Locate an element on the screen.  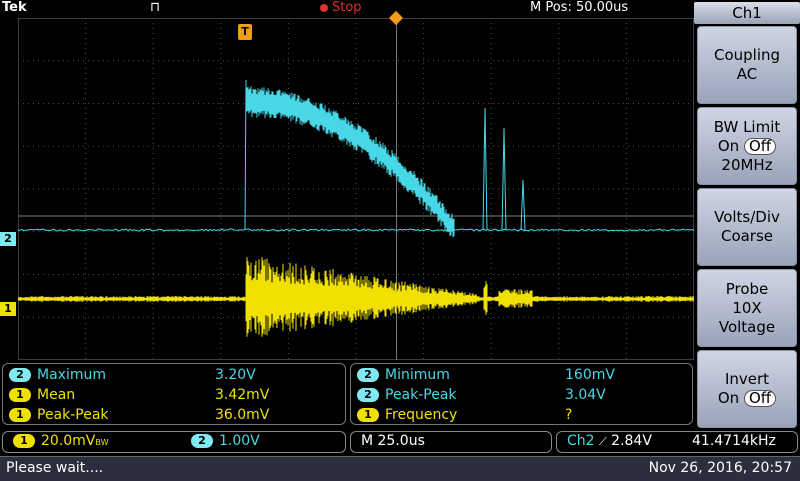
trigger-level: 2.84V is located at coordinates (631, 441).